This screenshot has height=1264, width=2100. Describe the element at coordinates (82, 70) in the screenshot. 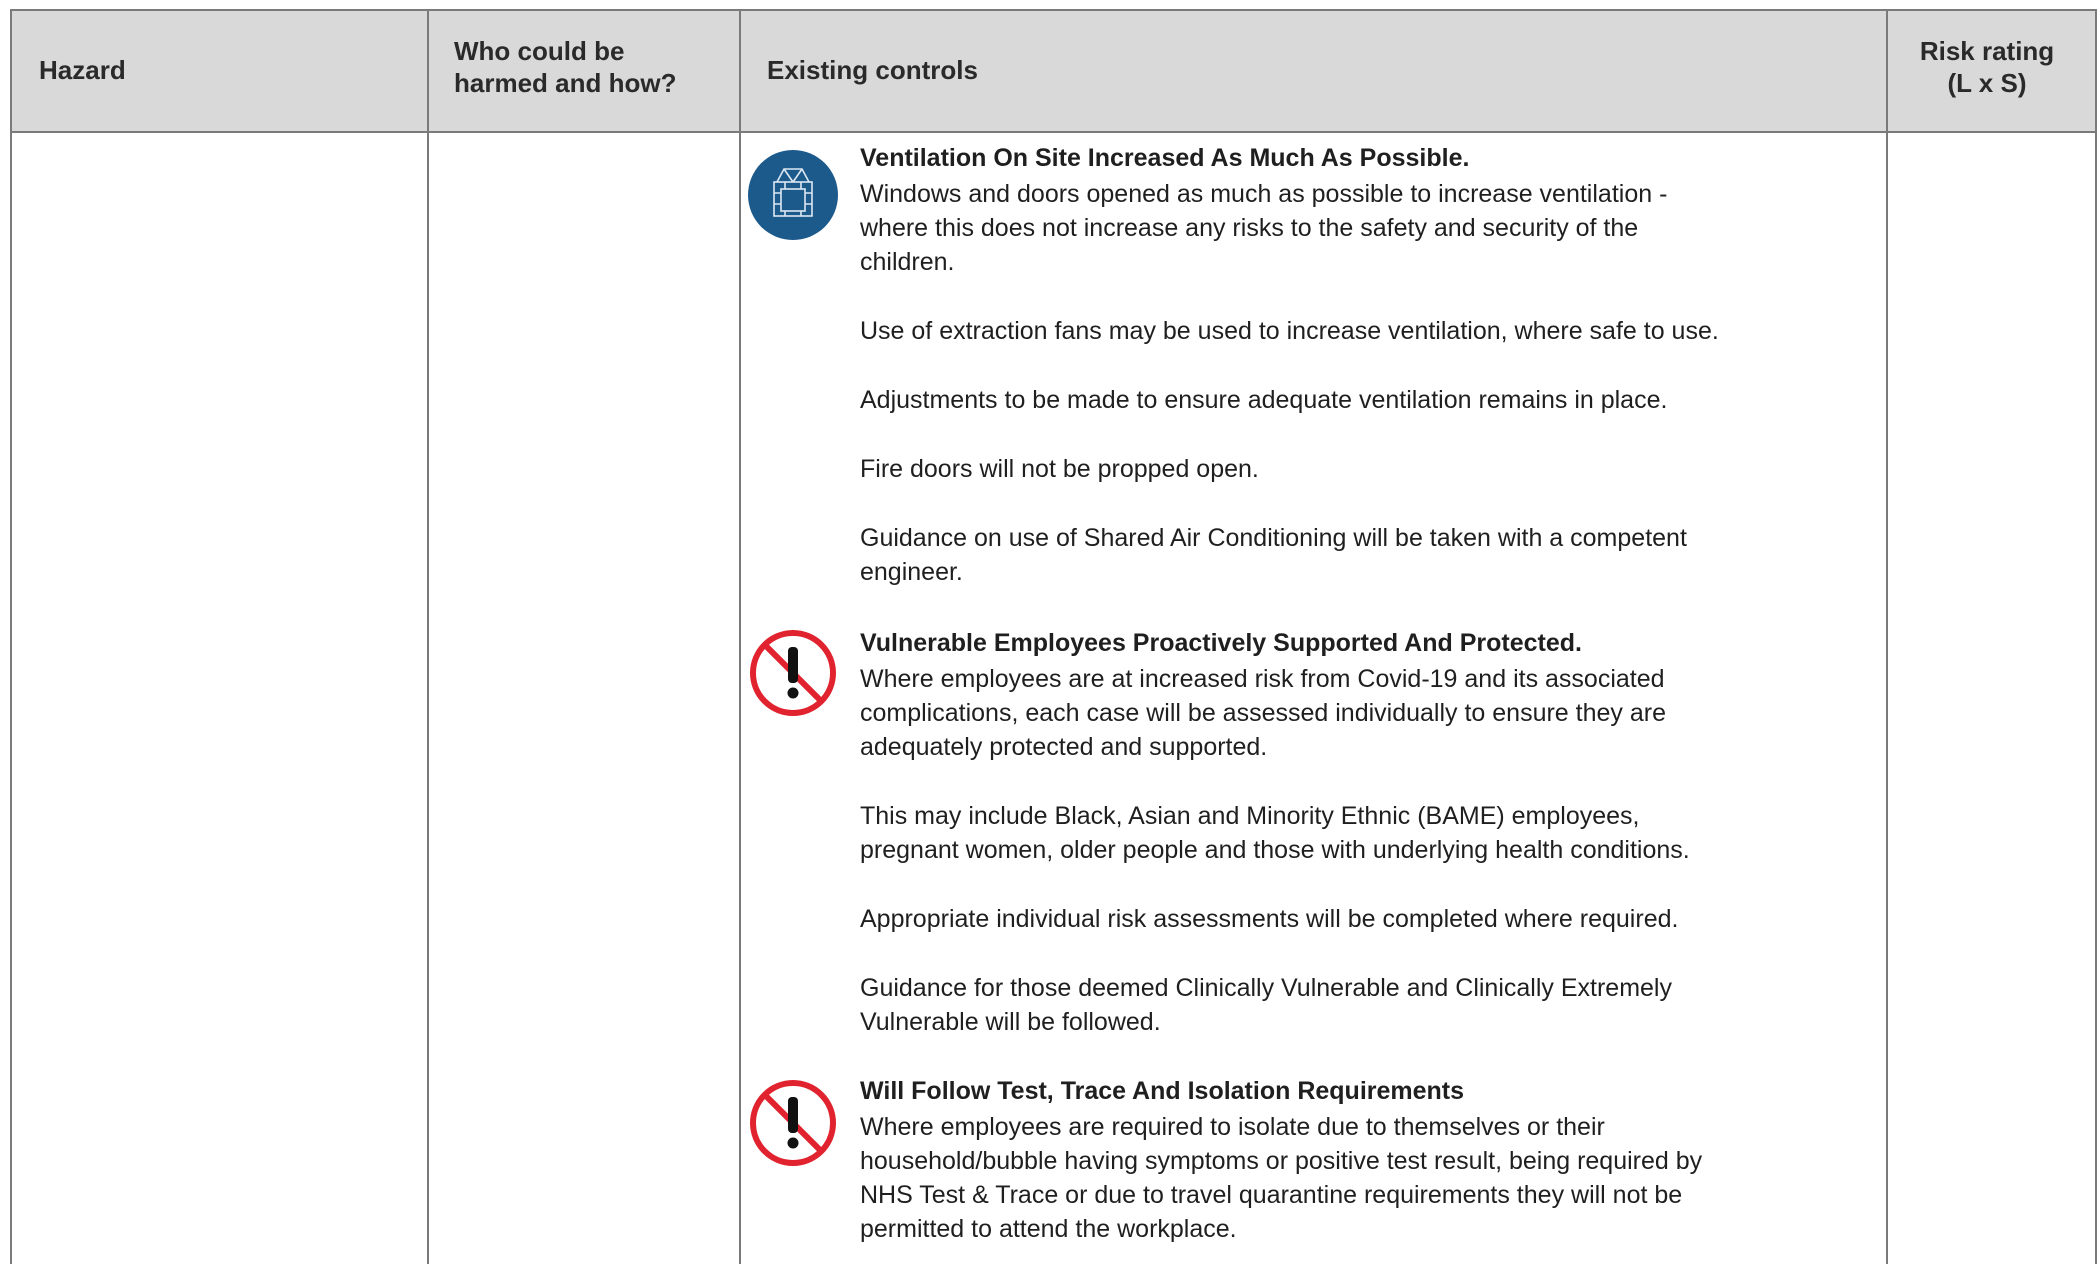

I see `header-hazard: Hazard` at that location.